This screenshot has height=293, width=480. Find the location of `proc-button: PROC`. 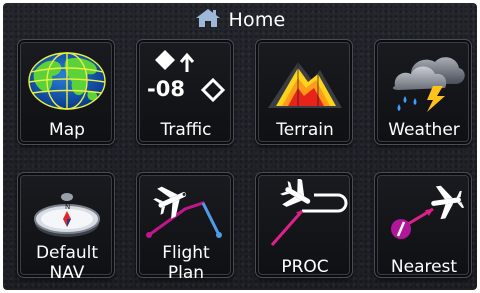

proc-button: PROC is located at coordinates (304, 225).